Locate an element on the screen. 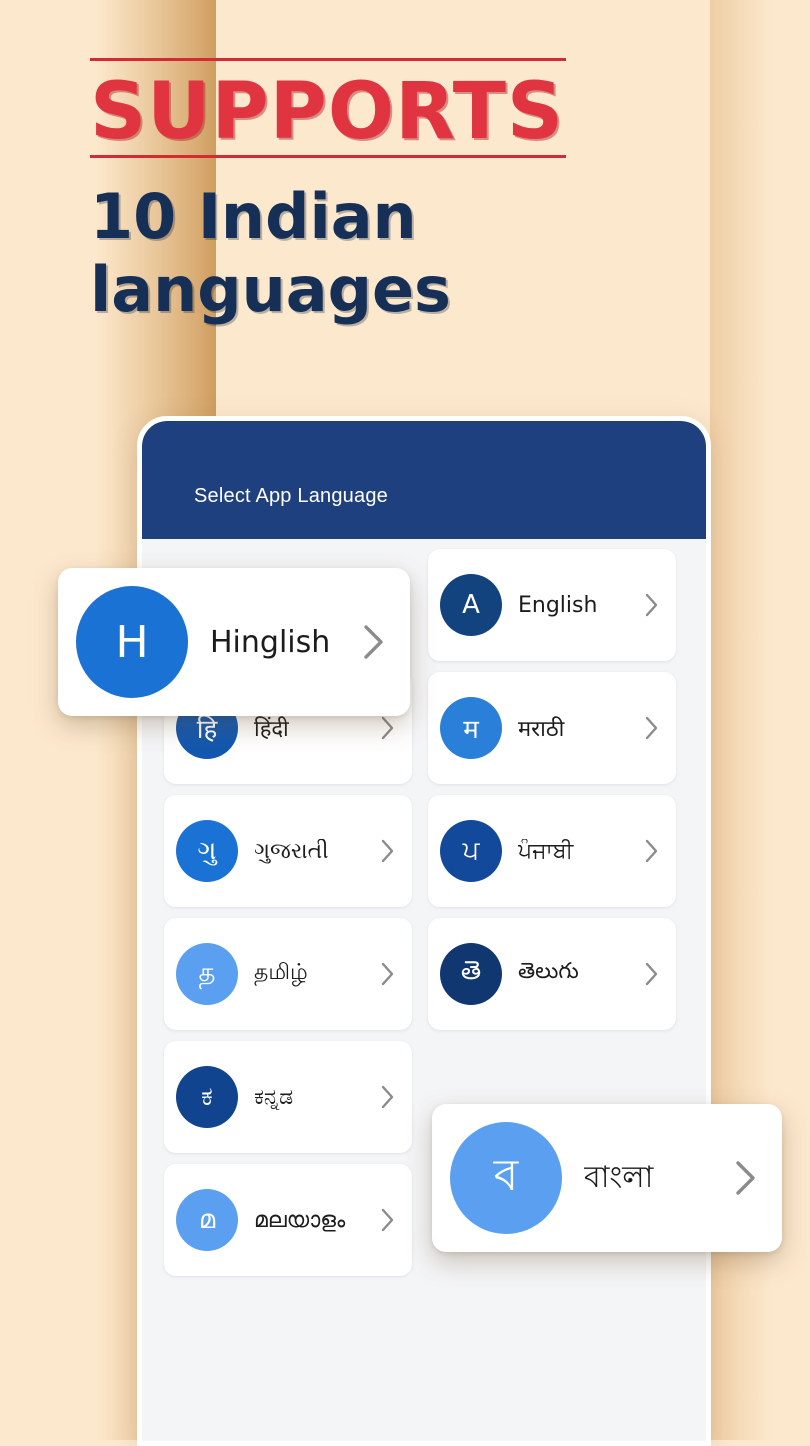 This screenshot has width=810, height=1446. language-row: த தமிழ் తె తెలుగు is located at coordinates (429, 974).